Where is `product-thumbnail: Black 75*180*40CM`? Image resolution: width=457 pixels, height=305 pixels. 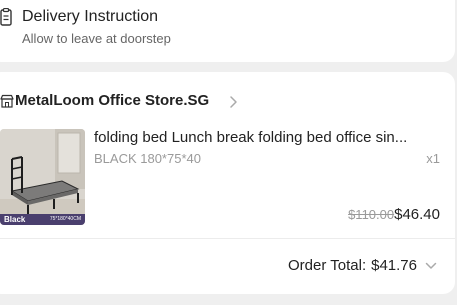 product-thumbnail: Black 75*180*40CM is located at coordinates (42, 177).